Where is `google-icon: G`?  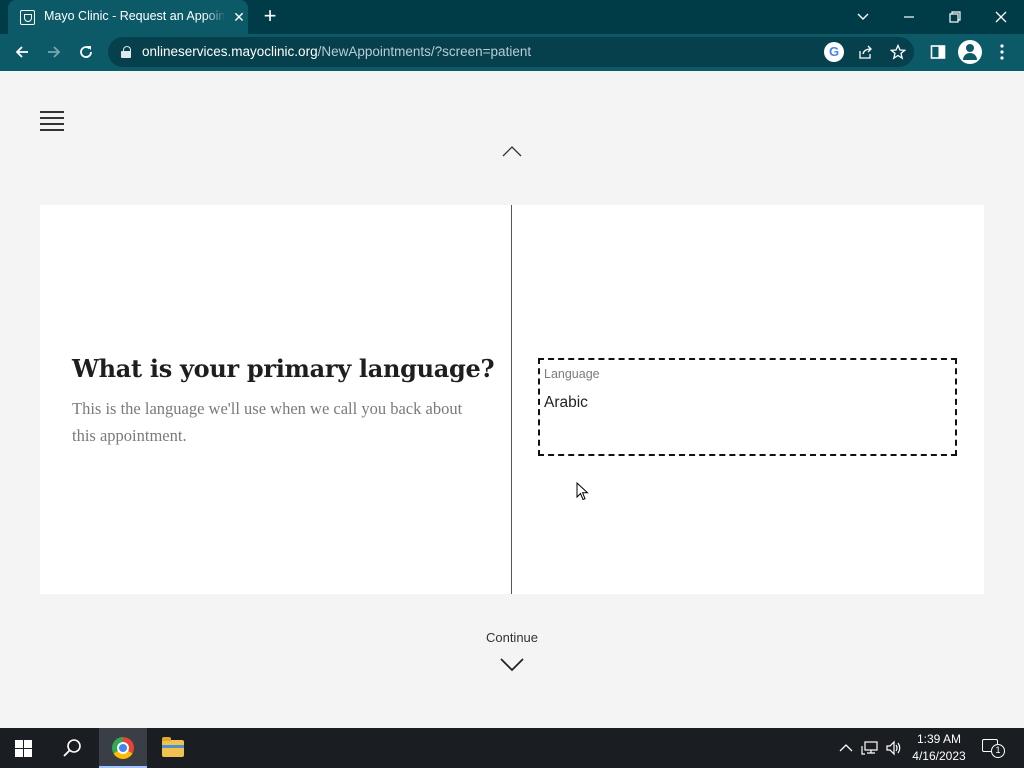
google-icon: G is located at coordinates (834, 52).